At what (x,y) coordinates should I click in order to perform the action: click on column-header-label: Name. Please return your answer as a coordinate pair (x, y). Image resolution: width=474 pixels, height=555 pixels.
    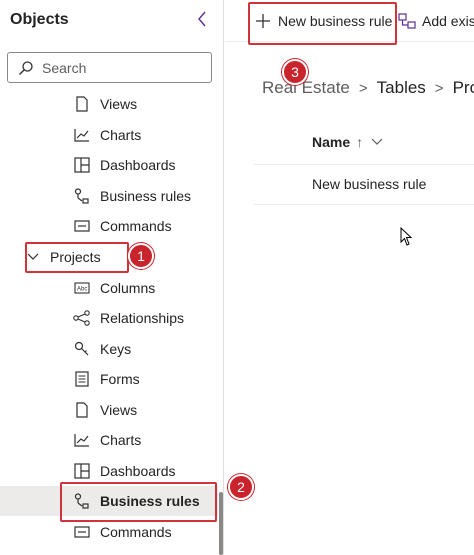
    Looking at the image, I should click on (331, 142).